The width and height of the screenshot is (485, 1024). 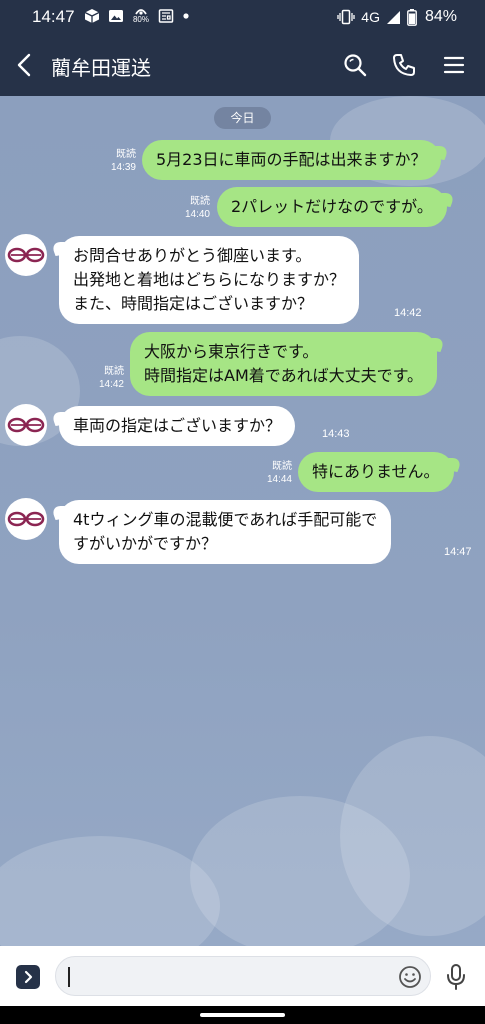 What do you see at coordinates (336, 434) in the screenshot?
I see `message-time: 14:43` at bounding box center [336, 434].